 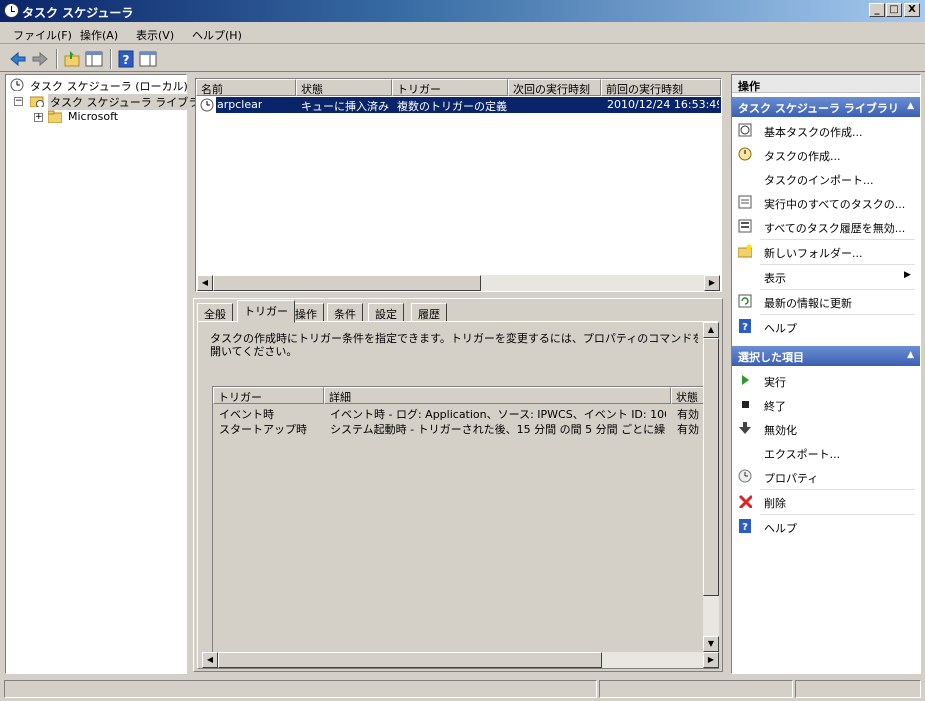 I want to click on tree-label-microsoft: Microsoft, so click(x=93, y=116).